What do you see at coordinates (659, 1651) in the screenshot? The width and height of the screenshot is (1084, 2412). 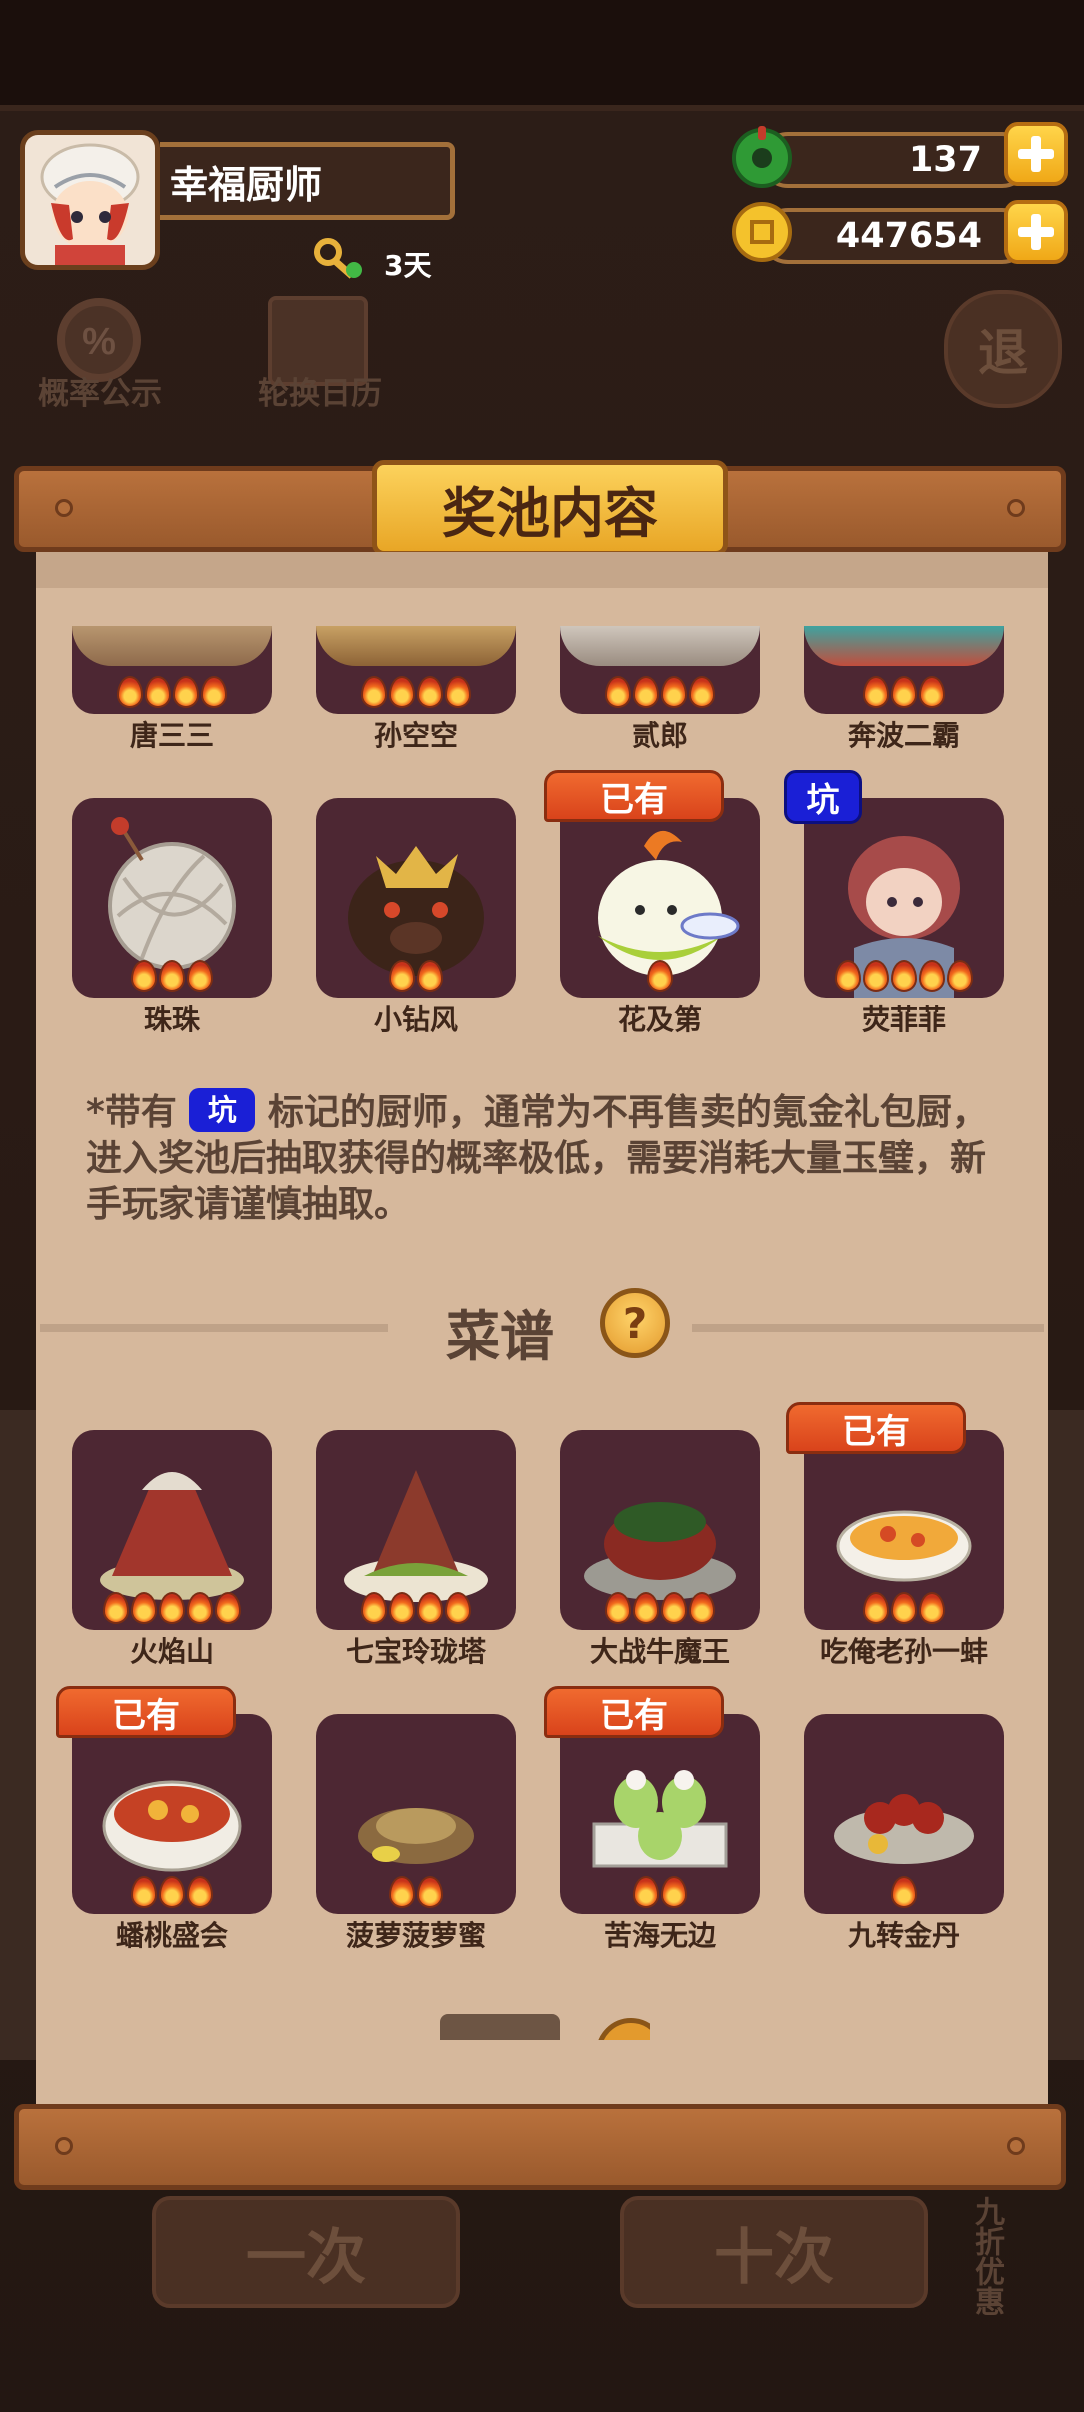 I see `recipe-name: 大战牛魔王` at bounding box center [659, 1651].